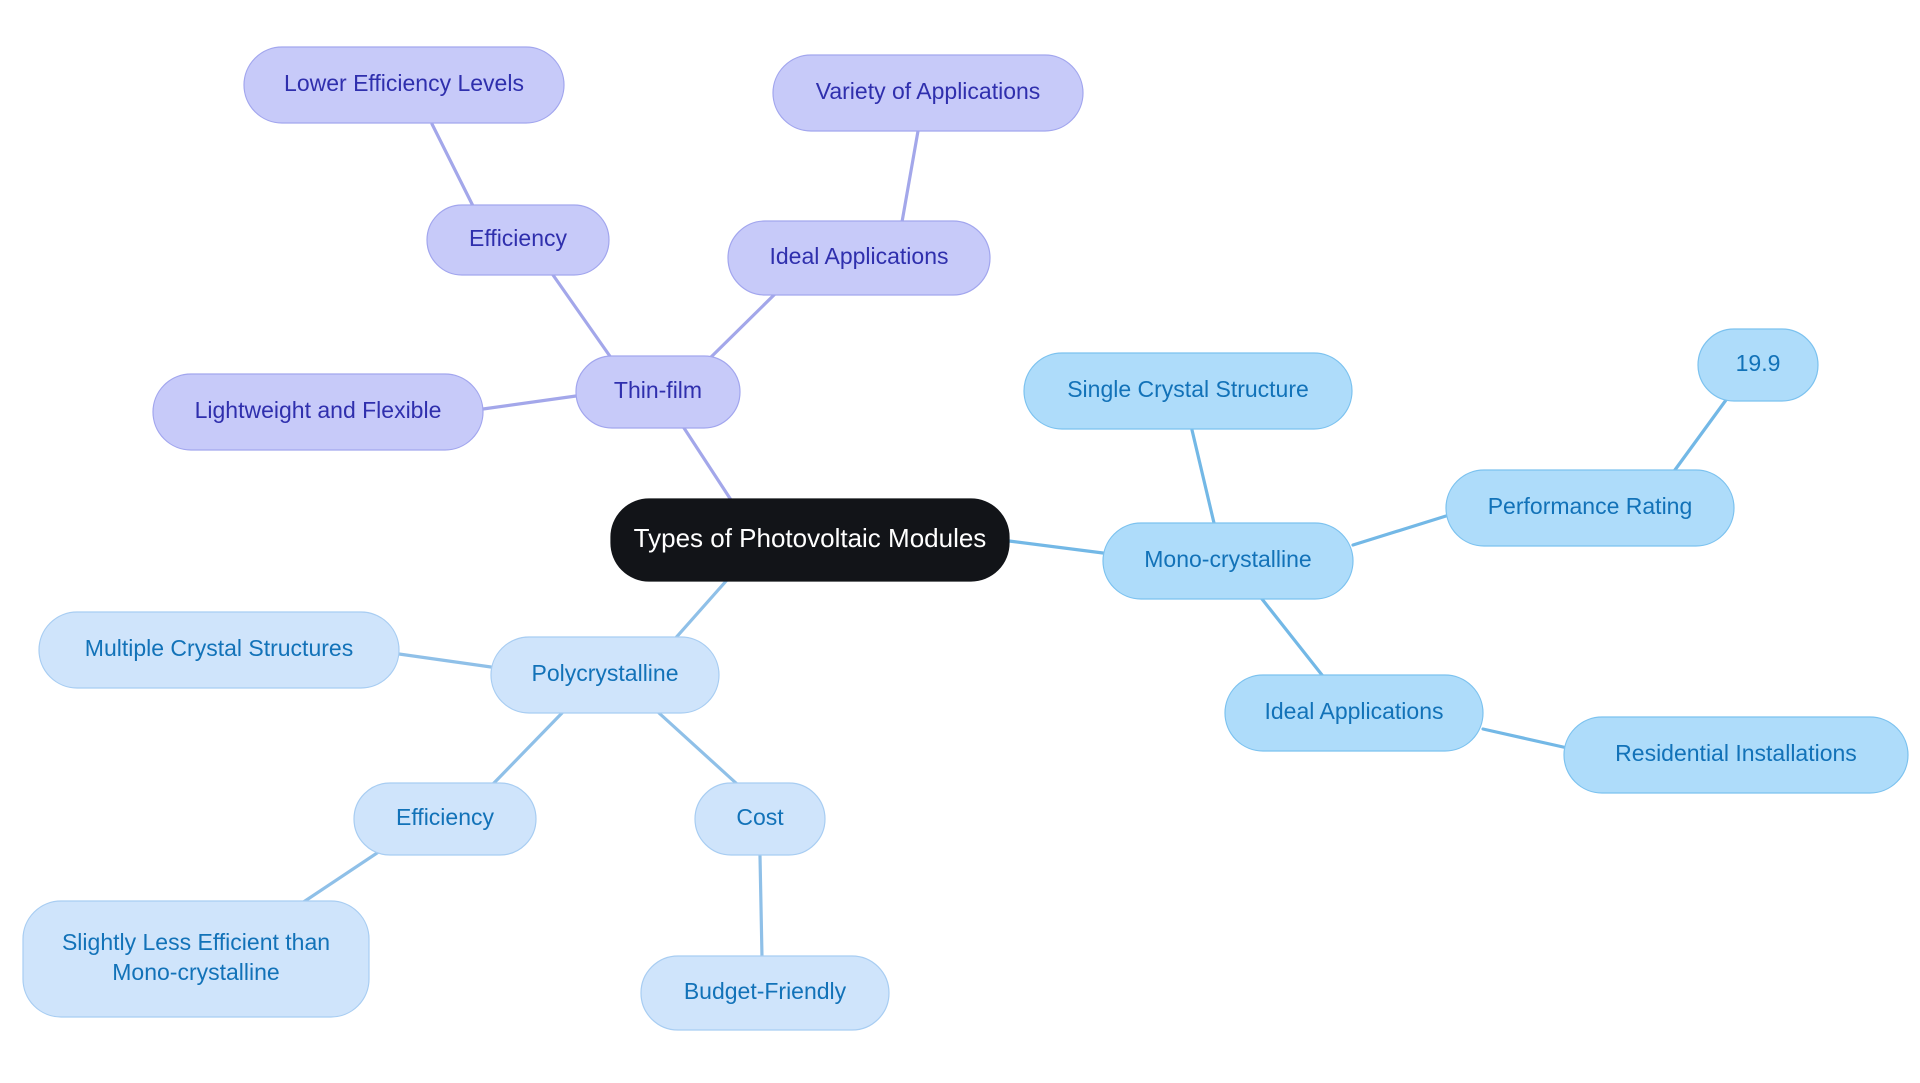 Image resolution: width=1920 pixels, height=1083 pixels. I want to click on node-root: Types of Photovoltaic Modules, so click(810, 540).